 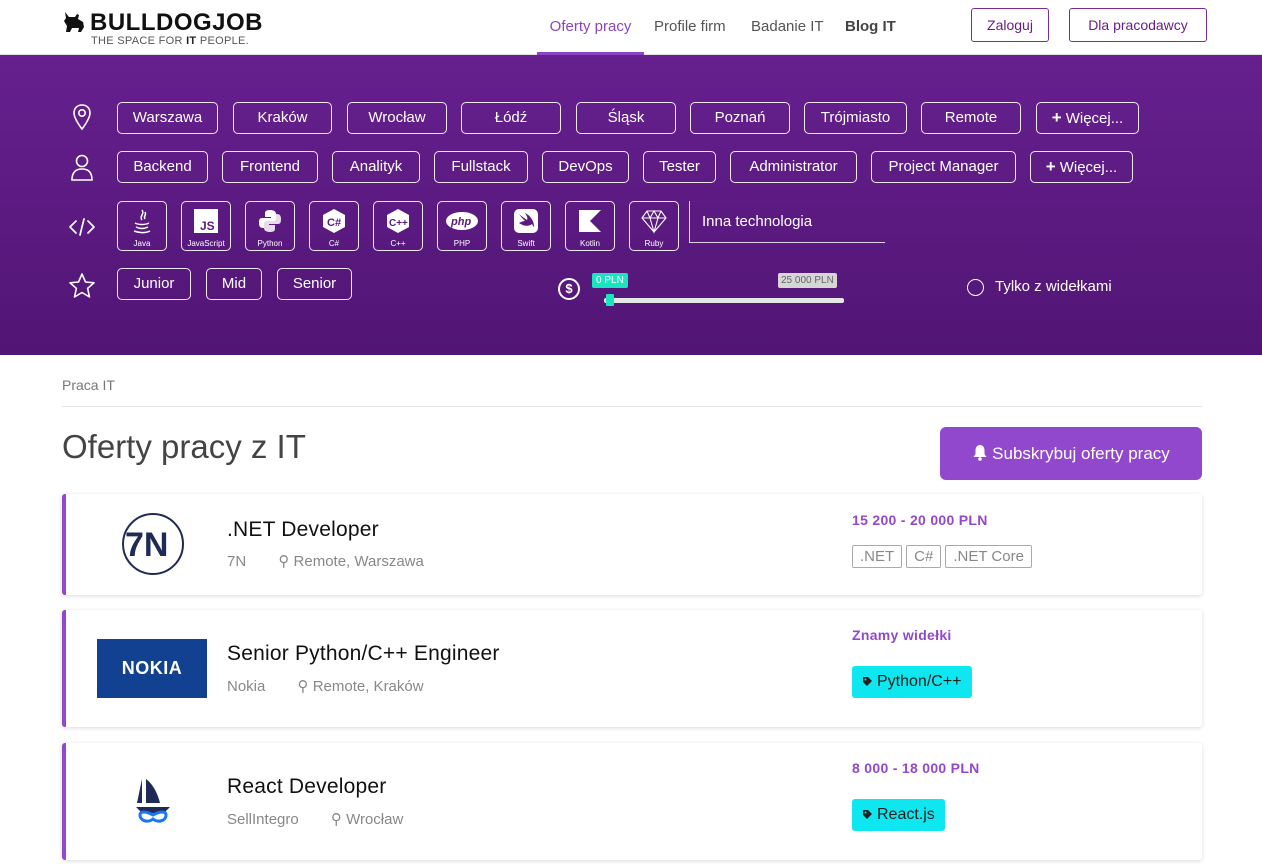 I want to click on plus-icon: +, so click(x=1056, y=117).